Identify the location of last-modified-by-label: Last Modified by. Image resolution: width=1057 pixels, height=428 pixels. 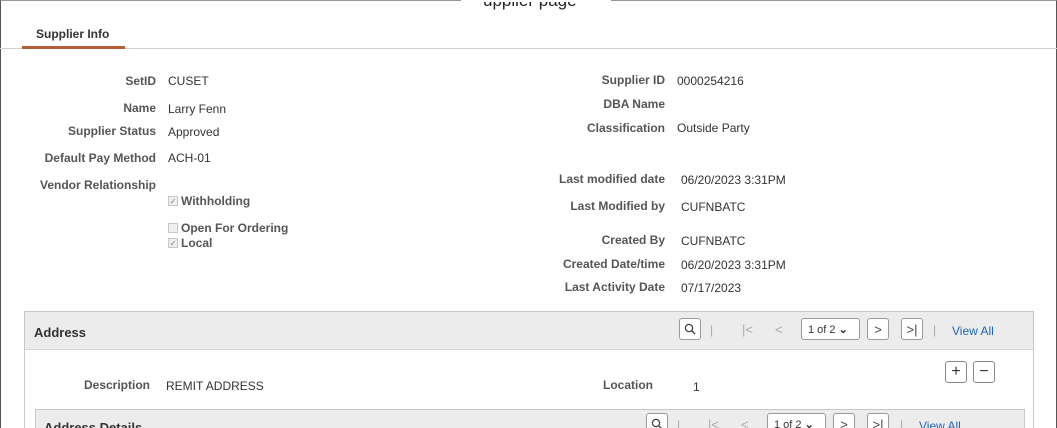
(617, 206).